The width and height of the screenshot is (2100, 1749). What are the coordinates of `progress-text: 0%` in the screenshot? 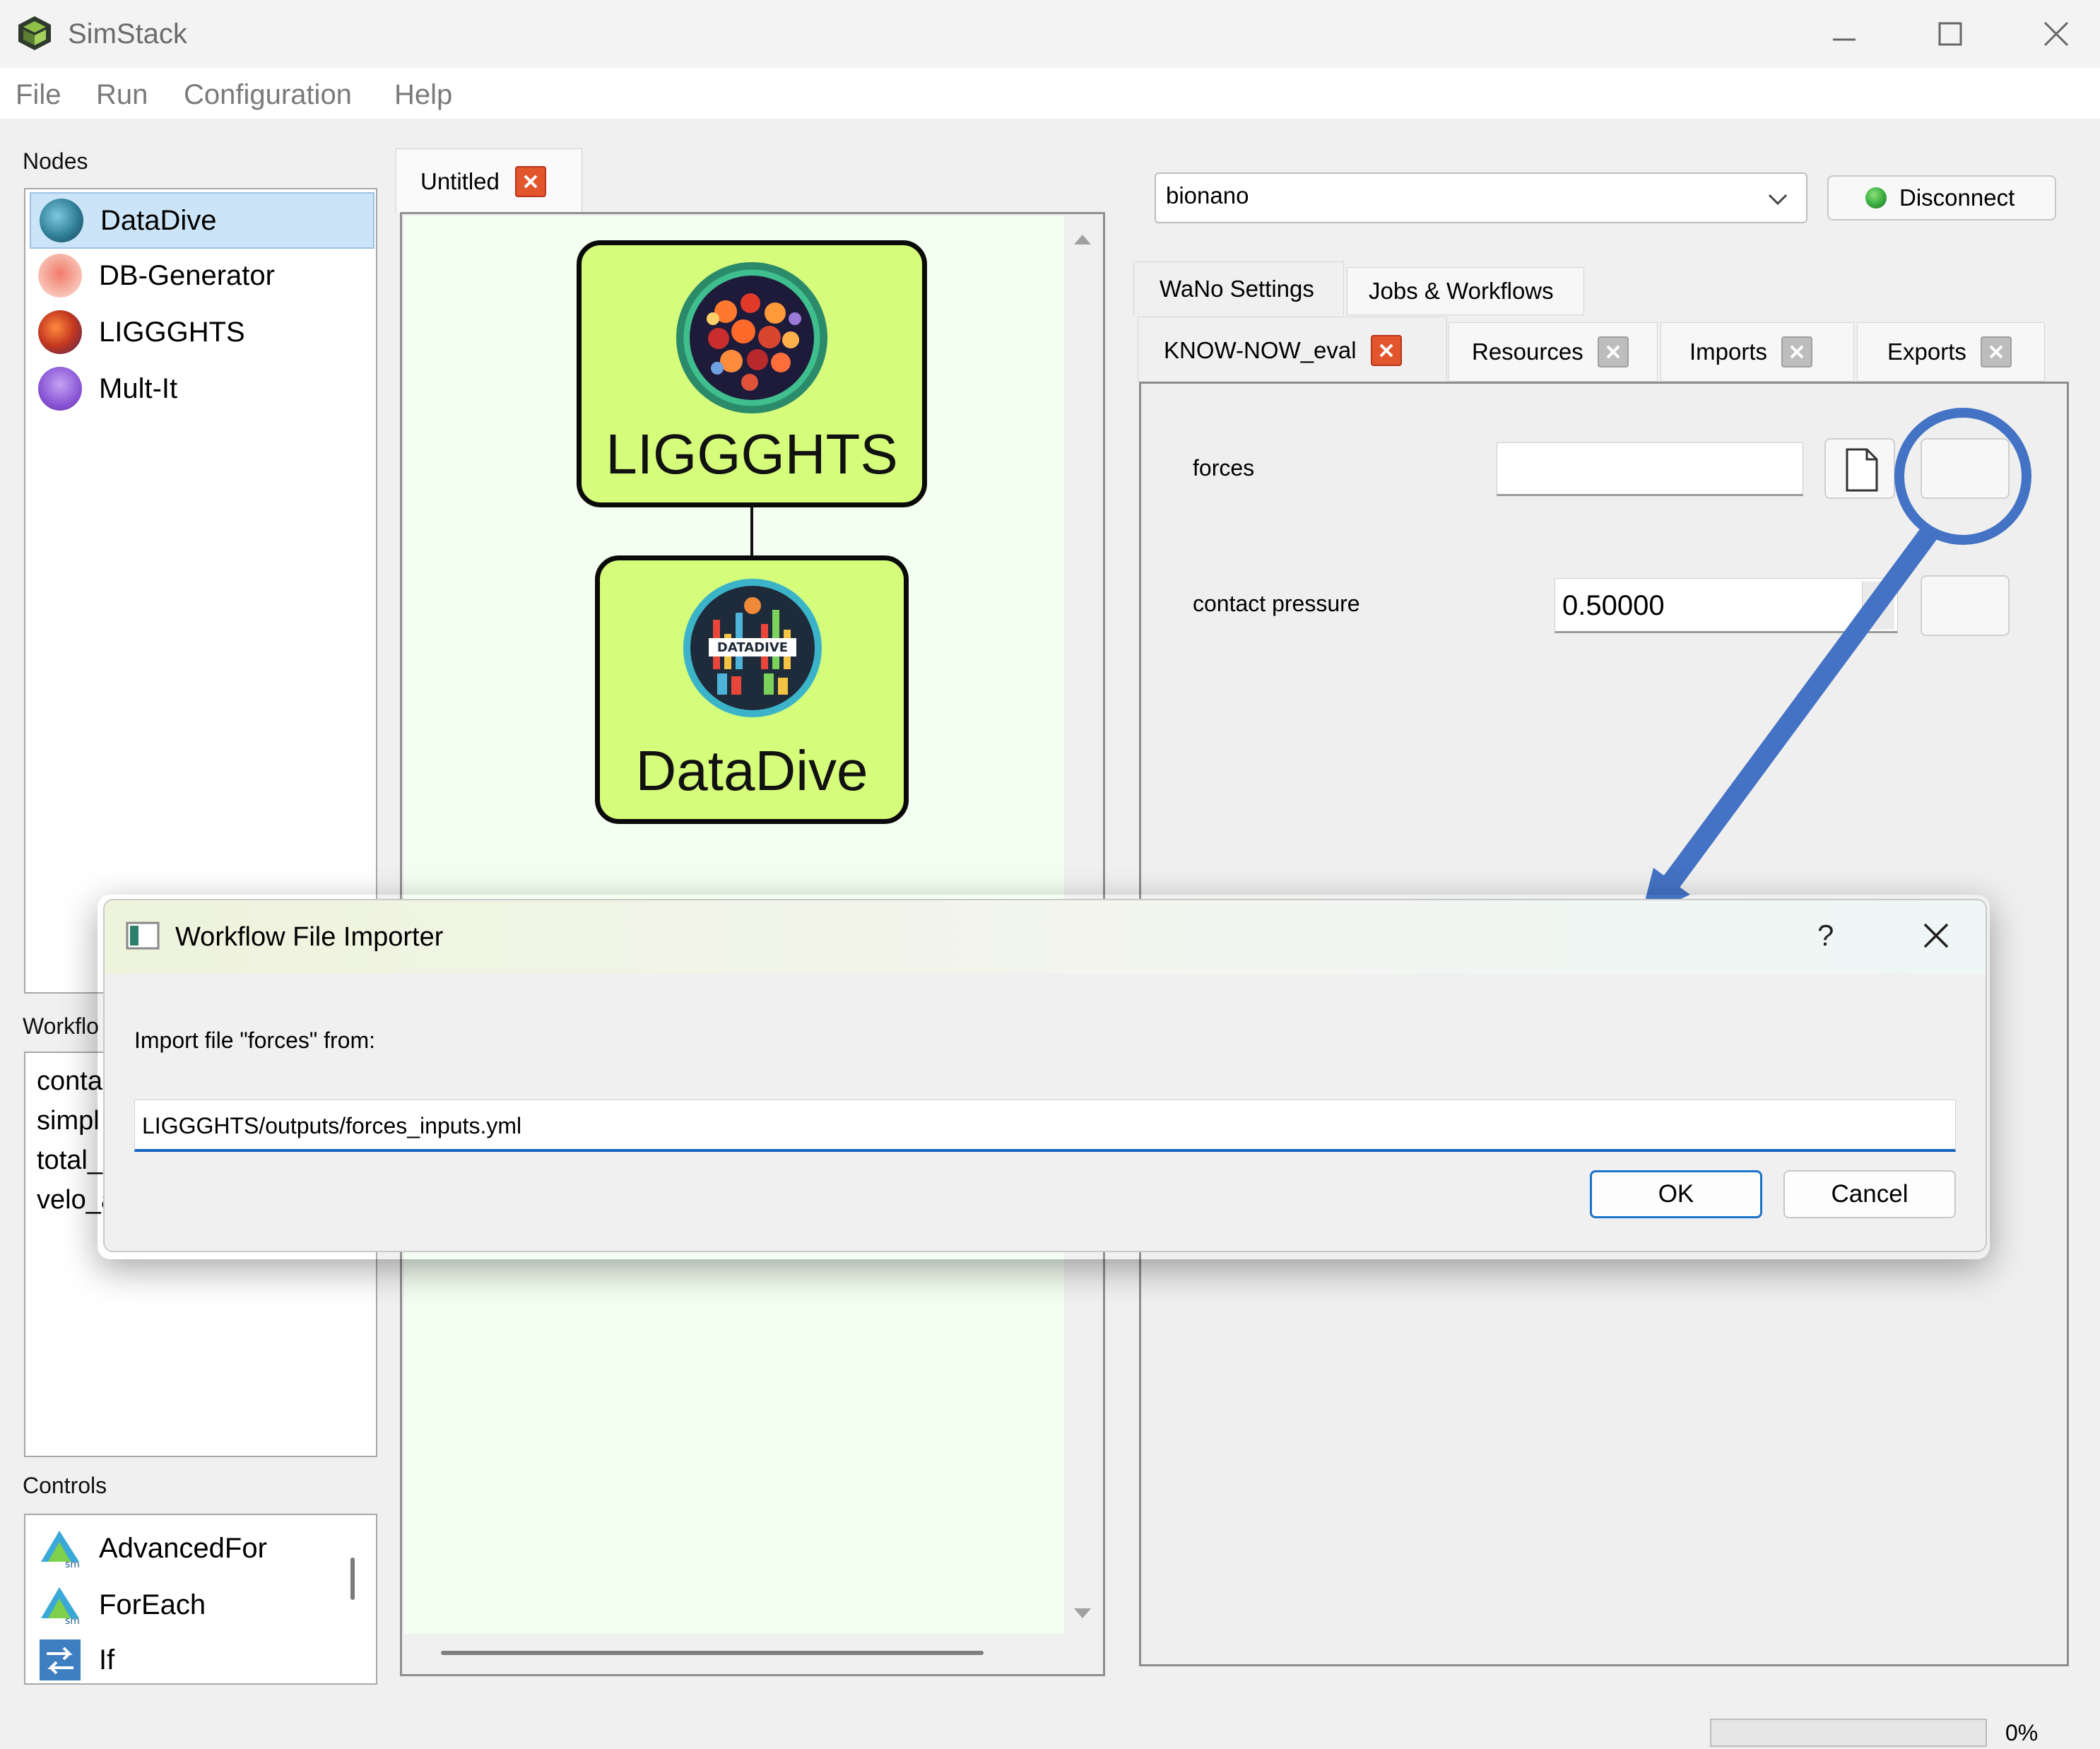 It's located at (2022, 1732).